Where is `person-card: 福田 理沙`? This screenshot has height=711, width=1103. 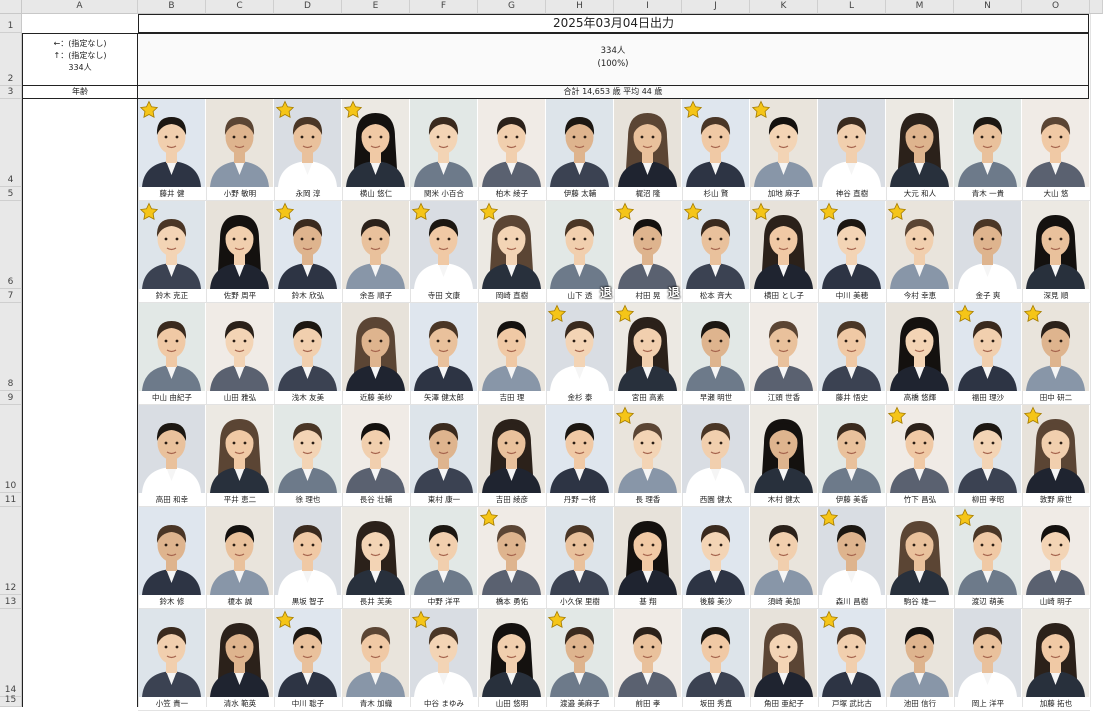 person-card: 福田 理沙 is located at coordinates (988, 354).